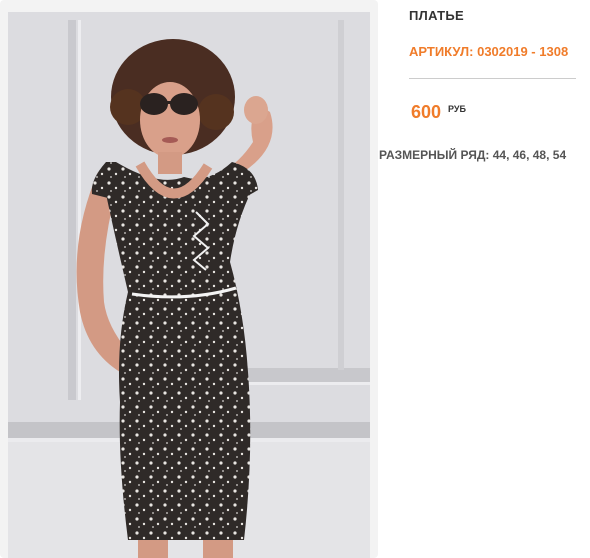 The image size is (590, 558). I want to click on size-range: РАЗМЕРНЫЙ РЯД: 44, 46, 48, 54, so click(473, 155).